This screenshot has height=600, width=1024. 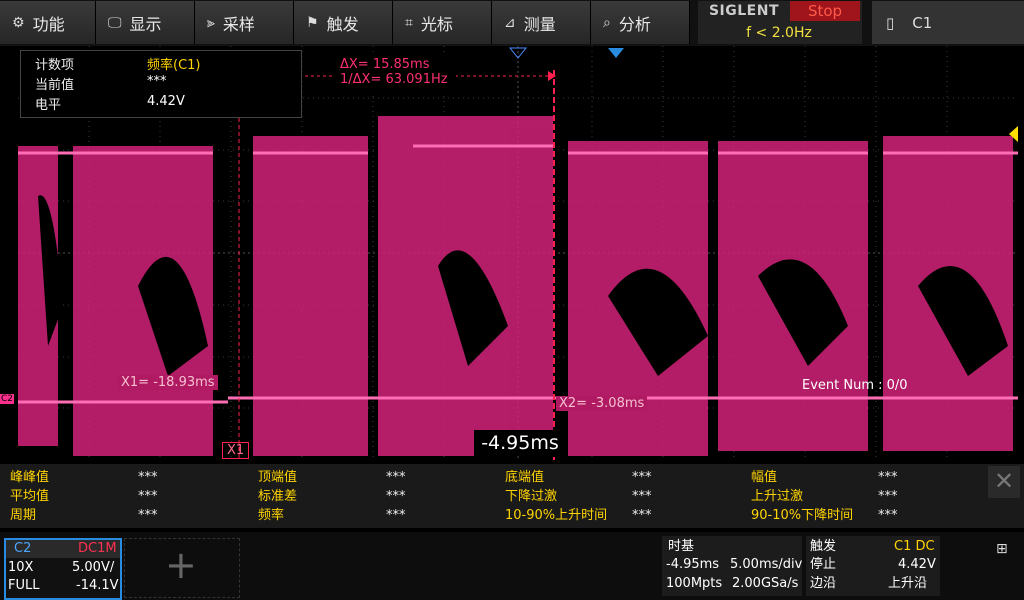 I want to click on menu-cursor: ⌗ 光标, so click(x=442, y=22).